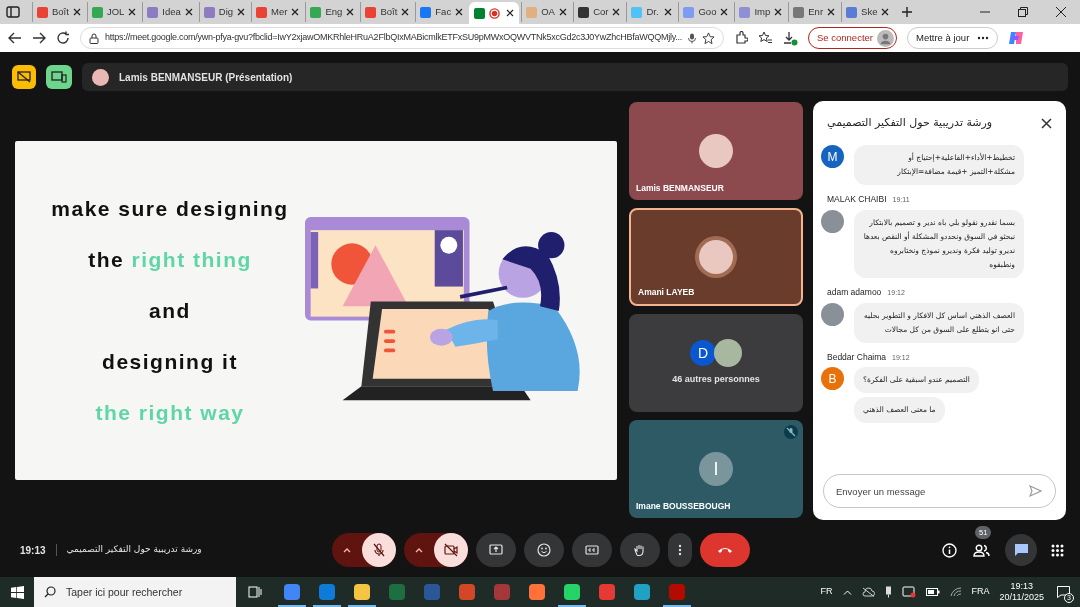 This screenshot has height=607, width=1080. I want to click on browser-tab: Dr., so click(651, 12).